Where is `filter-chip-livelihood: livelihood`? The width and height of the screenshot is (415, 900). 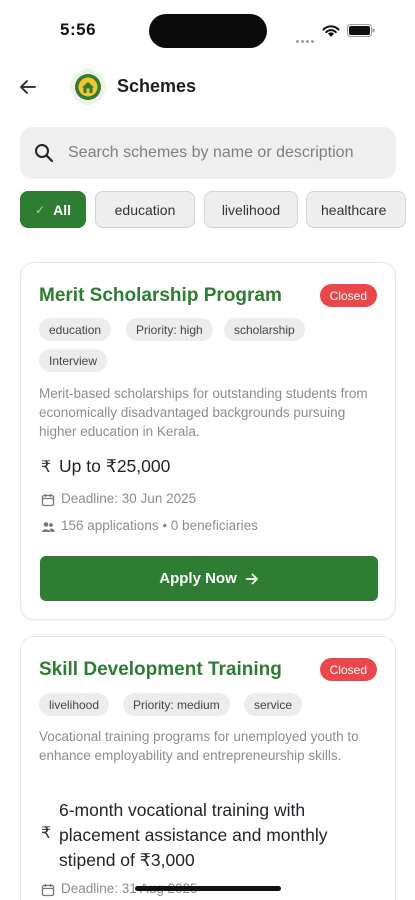
filter-chip-livelihood: livelihood is located at coordinates (251, 209).